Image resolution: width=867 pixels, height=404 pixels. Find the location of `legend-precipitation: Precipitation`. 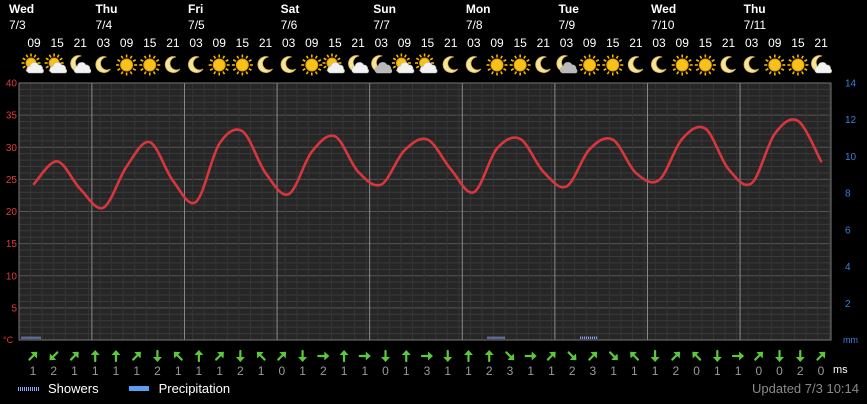

legend-precipitation: Precipitation is located at coordinates (194, 388).